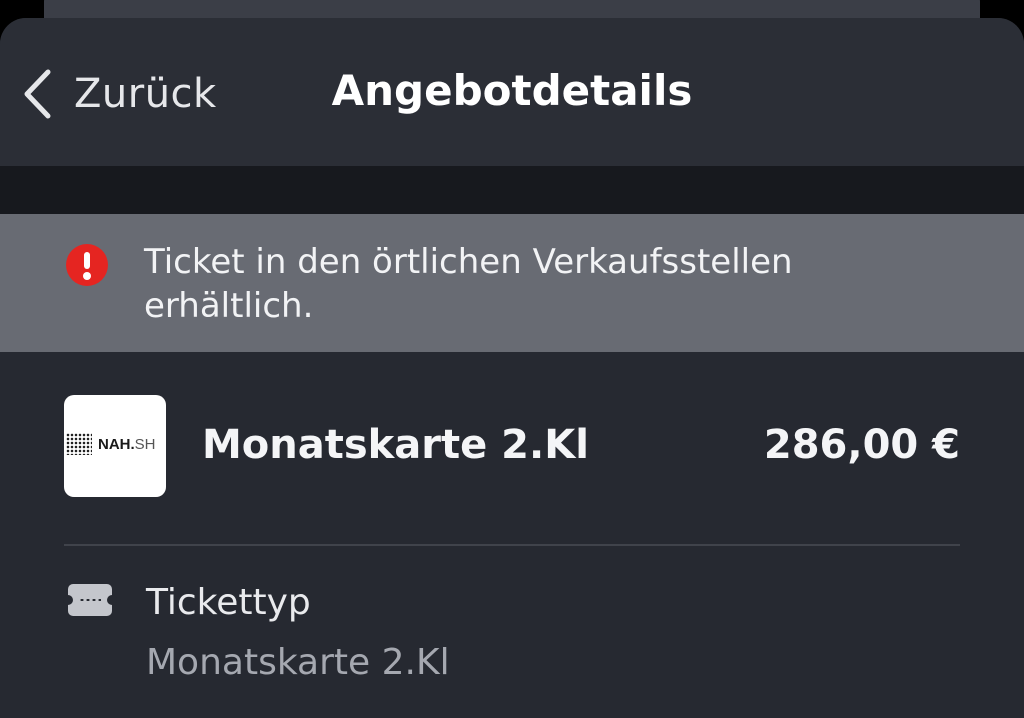  I want to click on detail-value: Monatskarte 2.Kl, so click(298, 662).